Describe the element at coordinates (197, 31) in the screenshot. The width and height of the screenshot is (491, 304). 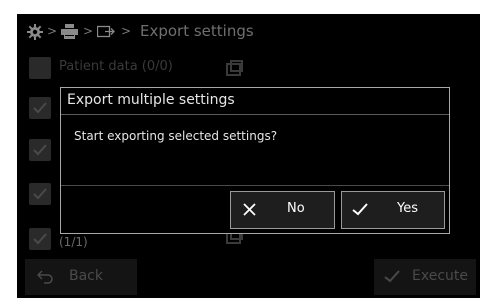
I see `page-title: Export settings` at that location.